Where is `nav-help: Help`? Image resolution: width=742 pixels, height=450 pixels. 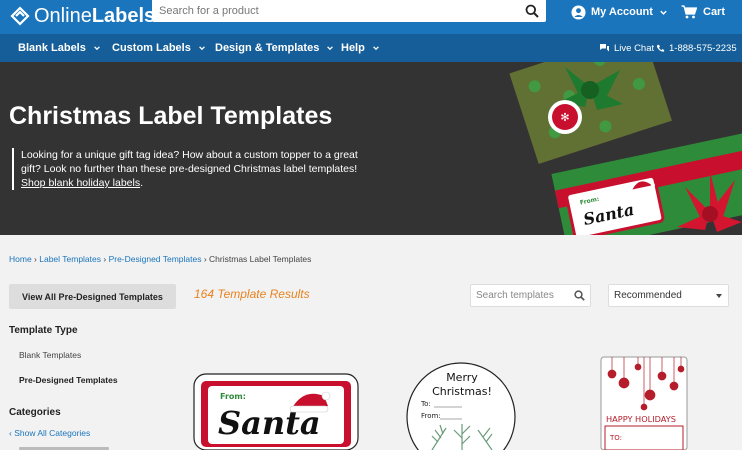 nav-help: Help is located at coordinates (360, 48).